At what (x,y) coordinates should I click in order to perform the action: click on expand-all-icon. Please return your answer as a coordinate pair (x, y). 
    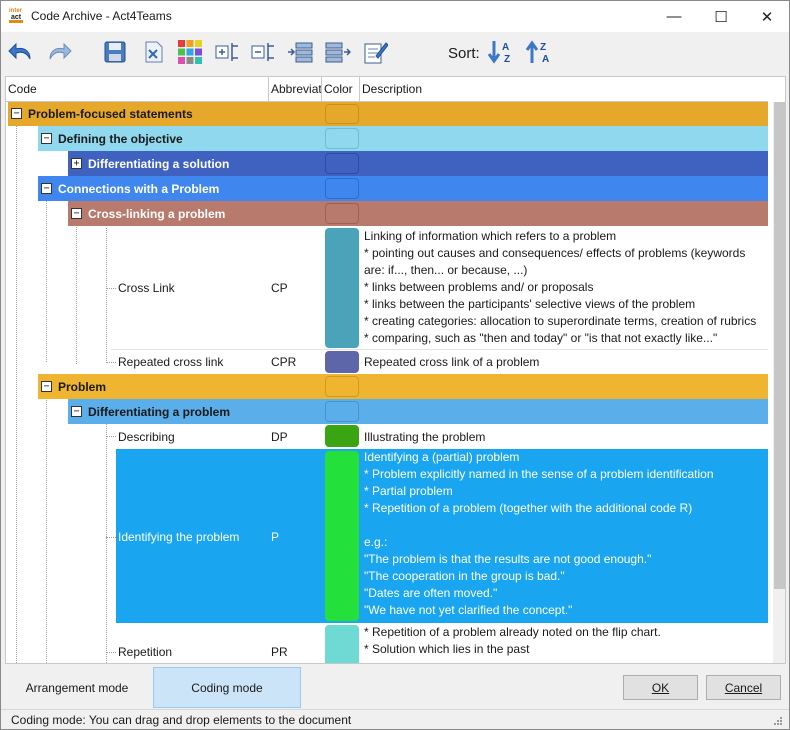
    Looking at the image, I should click on (300, 52).